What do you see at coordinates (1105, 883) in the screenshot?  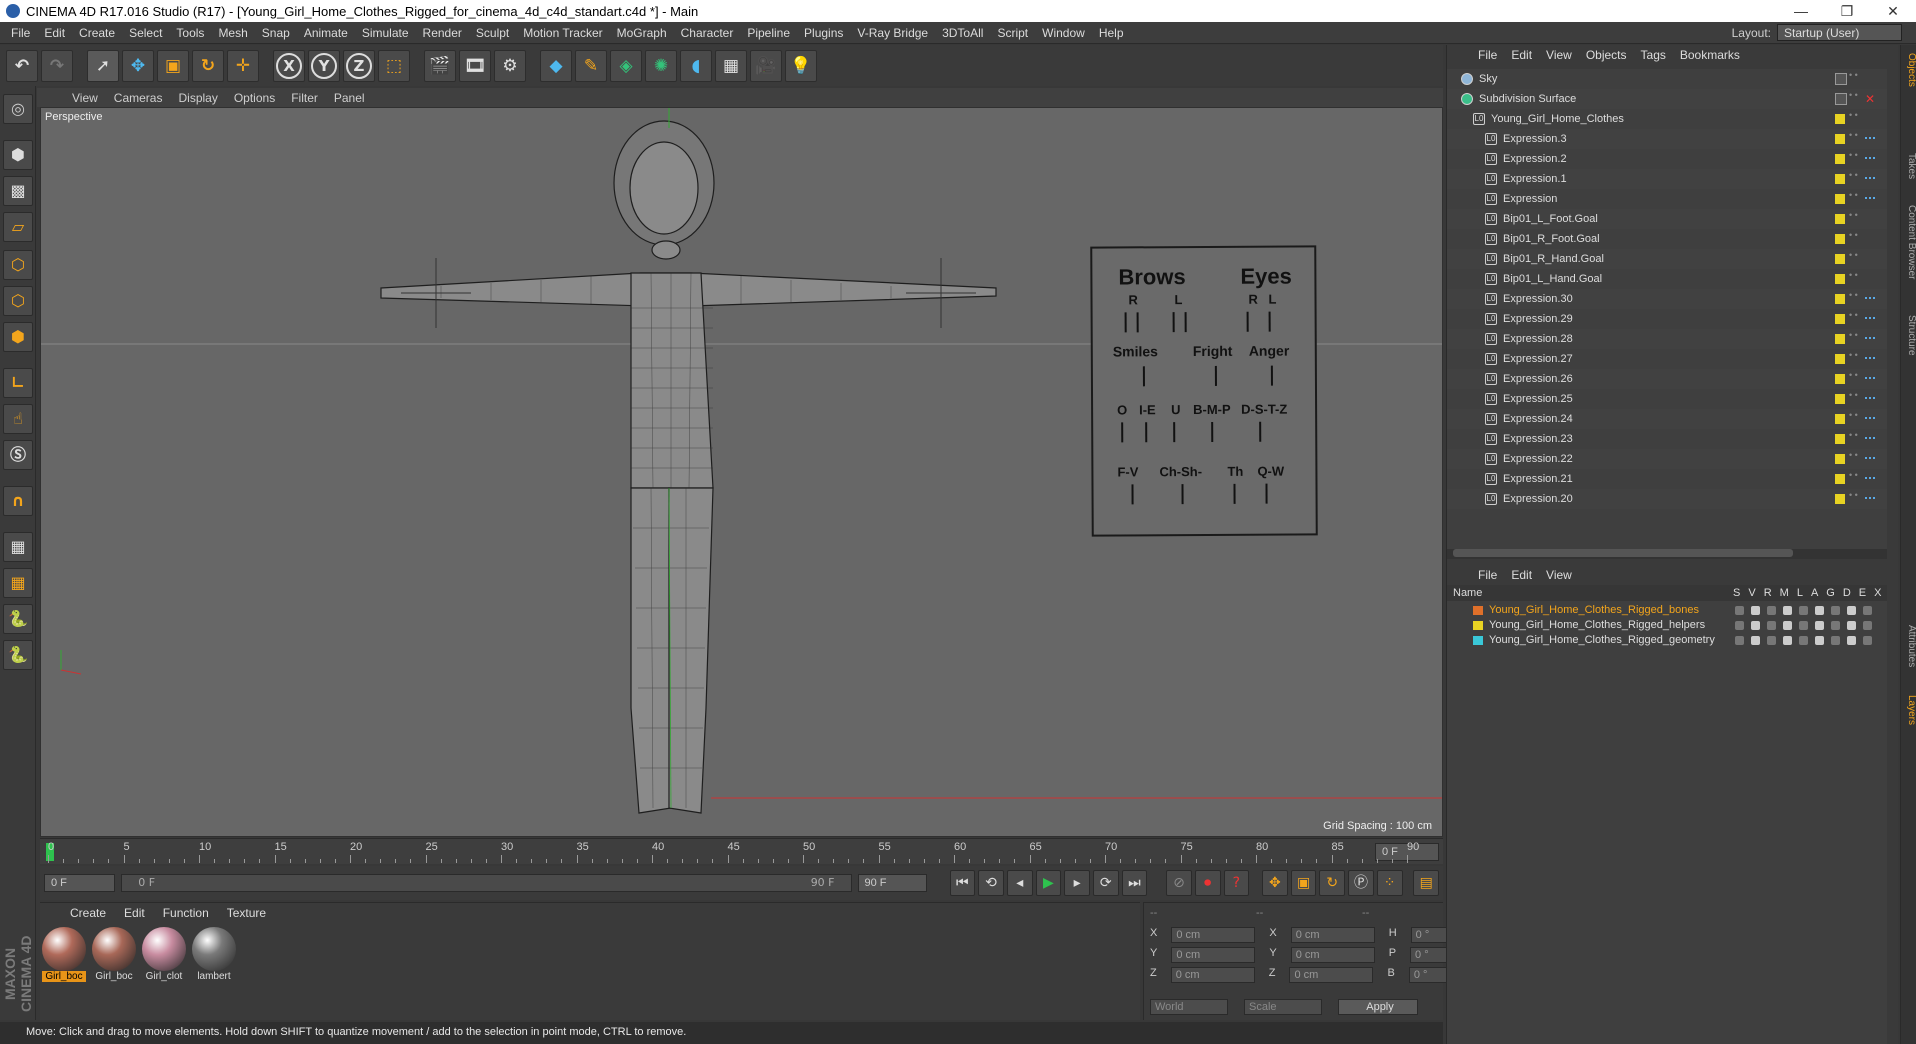 I see `next-key-icon: ⟳` at bounding box center [1105, 883].